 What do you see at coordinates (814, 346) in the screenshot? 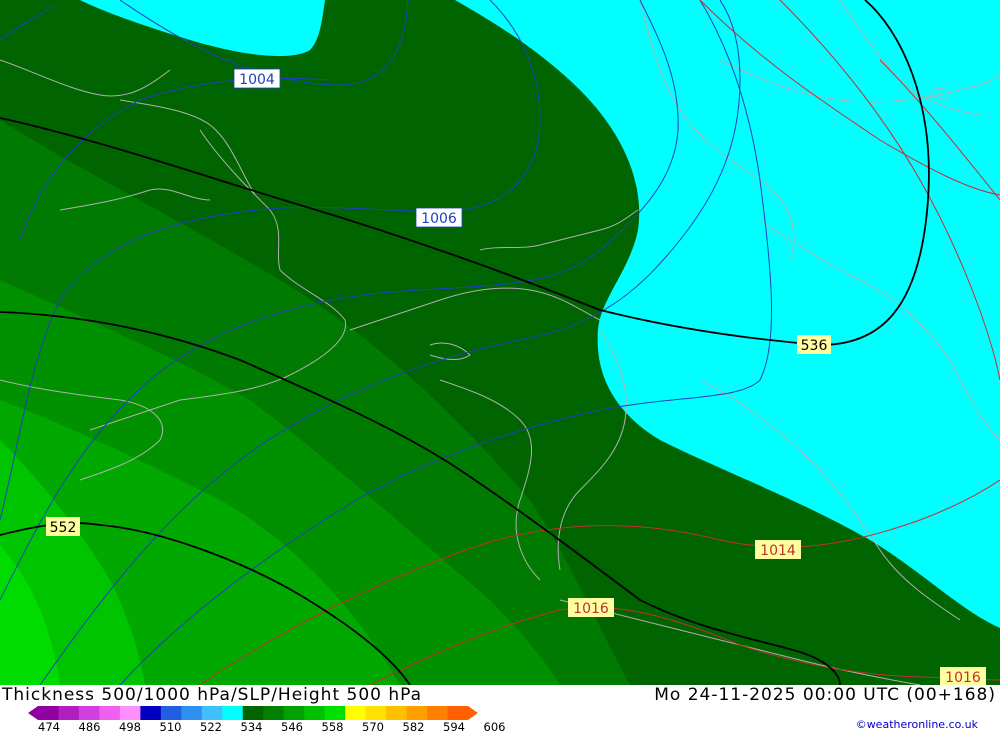
I see `thickness-label-536: 536` at bounding box center [814, 346].